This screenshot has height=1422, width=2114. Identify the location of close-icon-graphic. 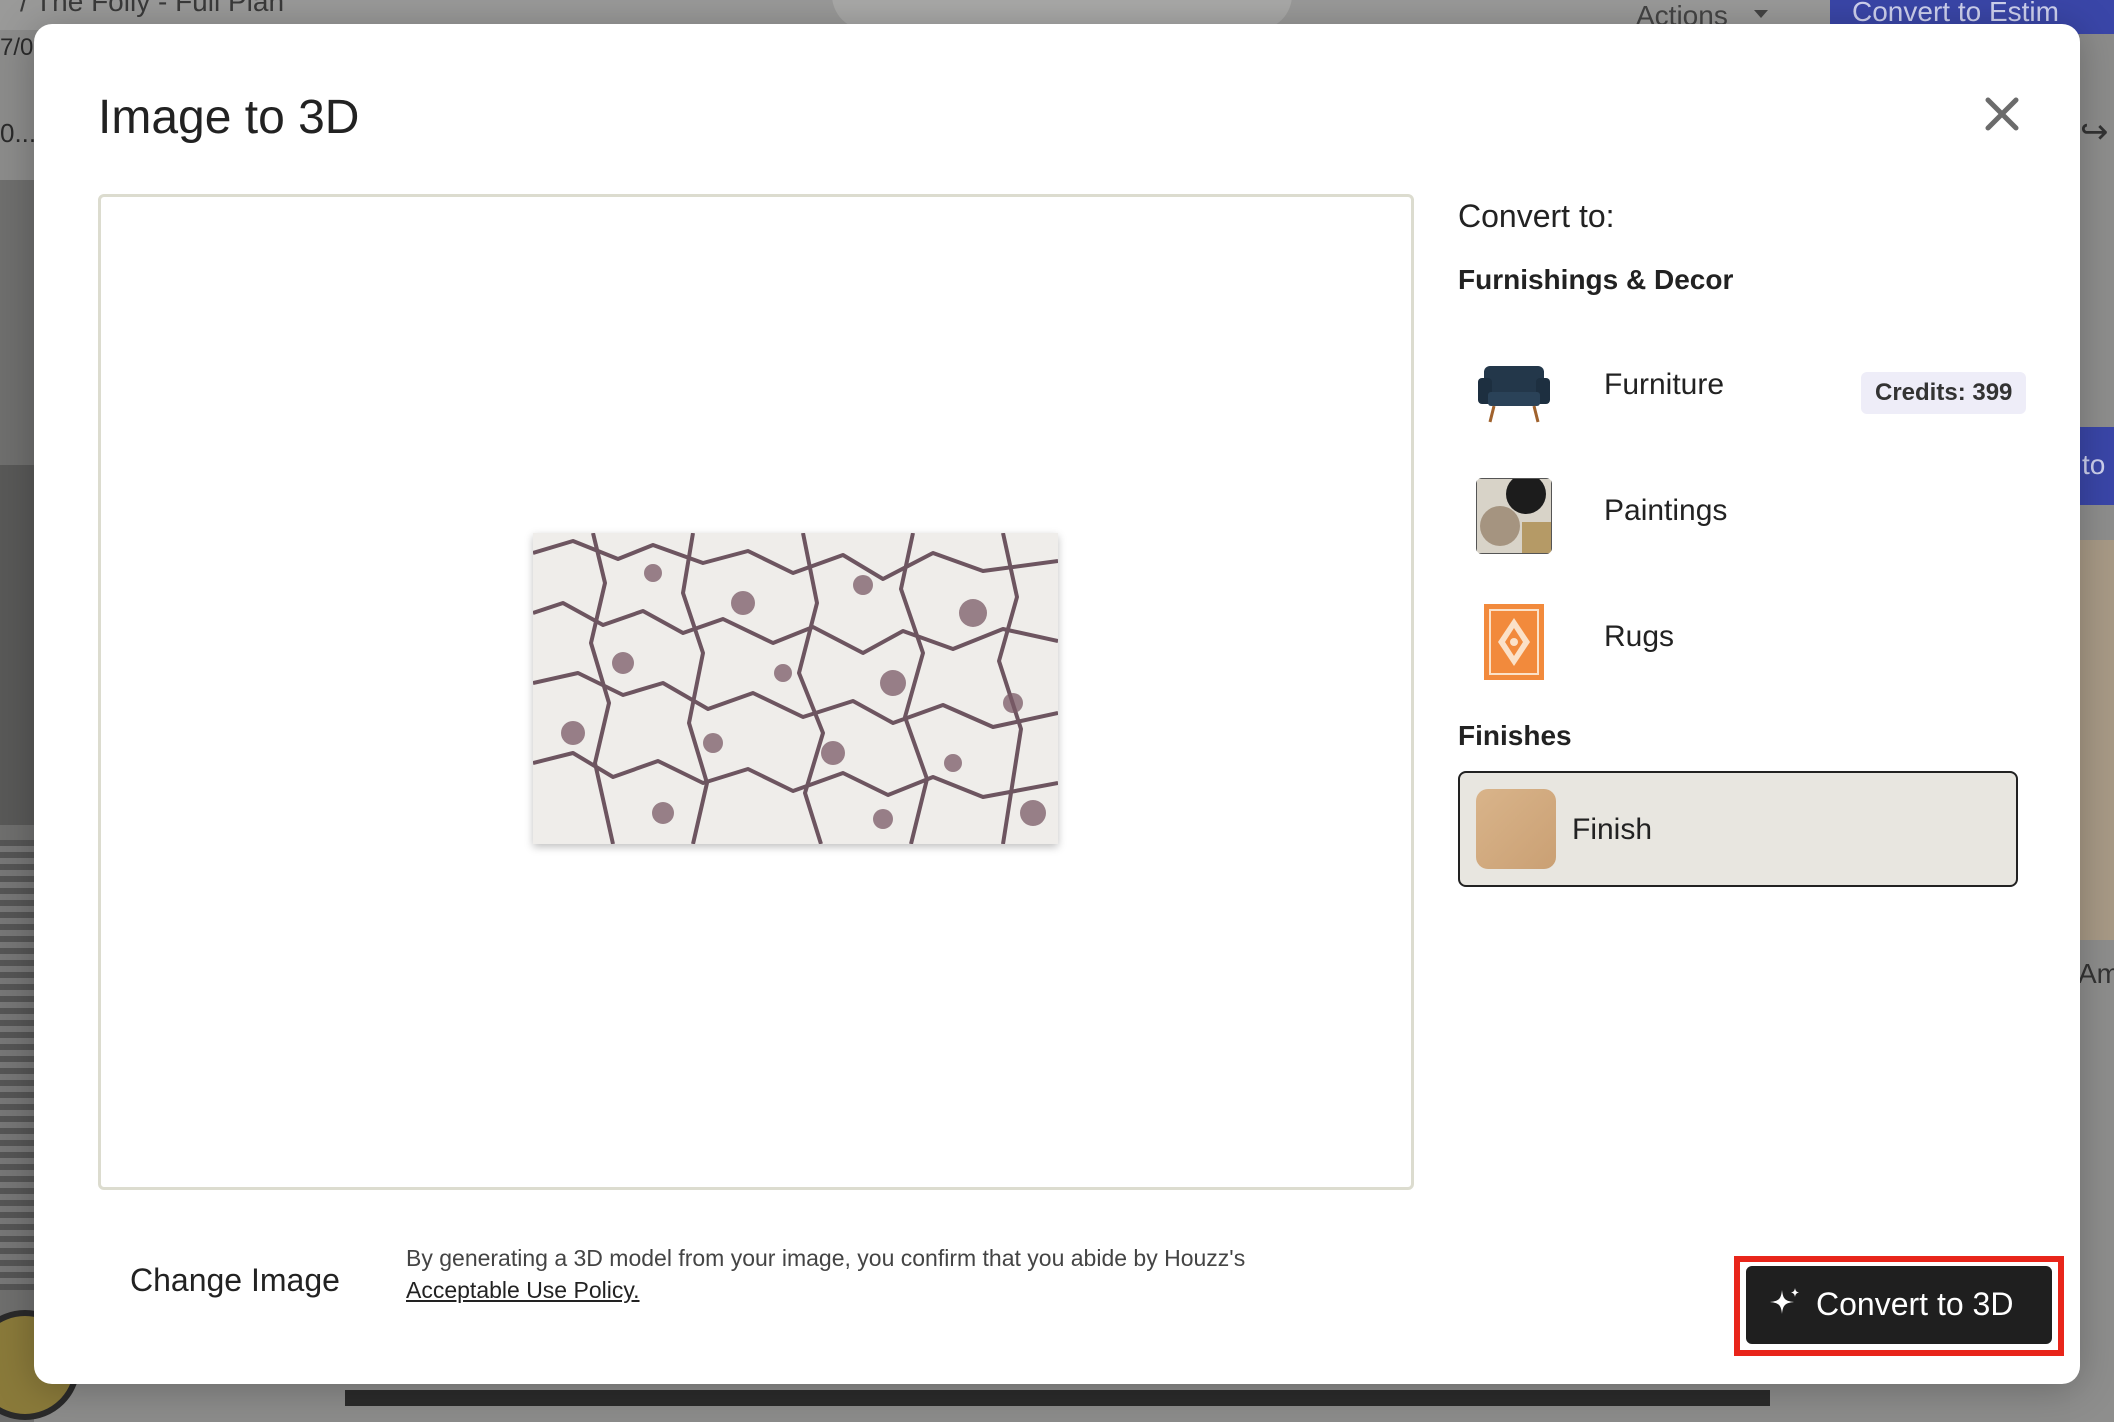
(2002, 114).